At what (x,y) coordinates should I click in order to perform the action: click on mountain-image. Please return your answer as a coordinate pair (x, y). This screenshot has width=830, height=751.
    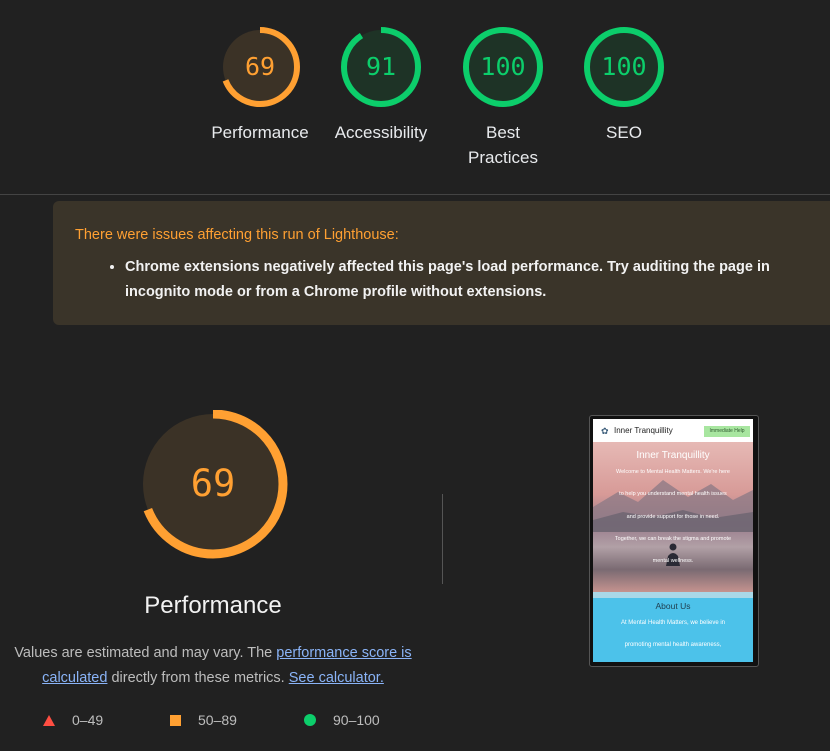
    Looking at the image, I should click on (673, 506).